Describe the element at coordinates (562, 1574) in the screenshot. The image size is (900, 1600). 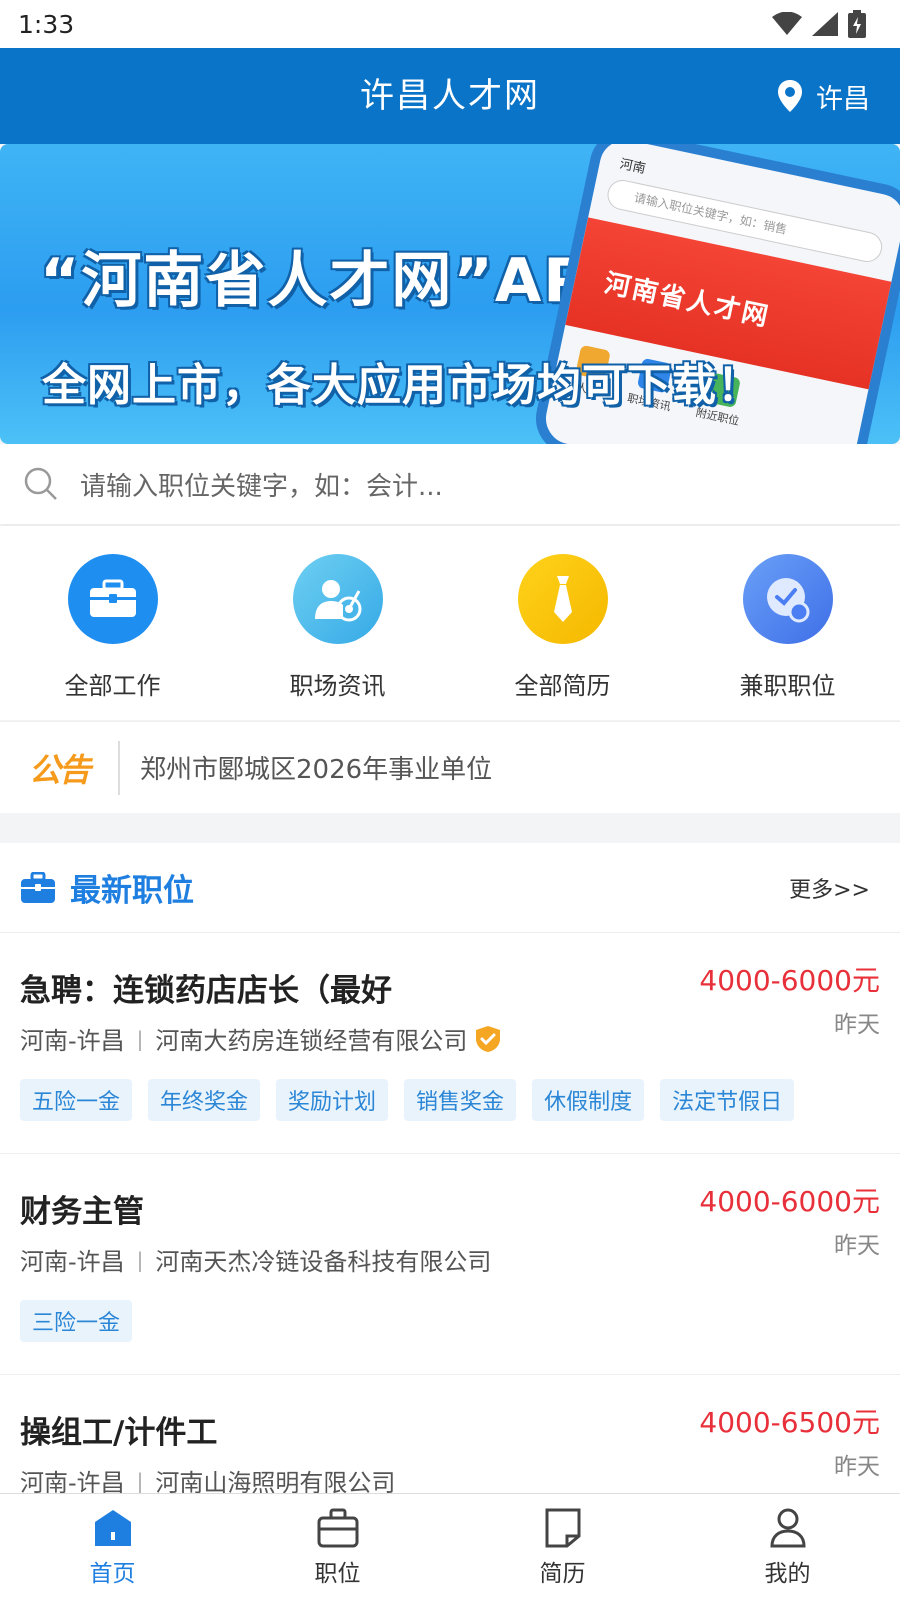
I see `tab-label: 简历` at that location.